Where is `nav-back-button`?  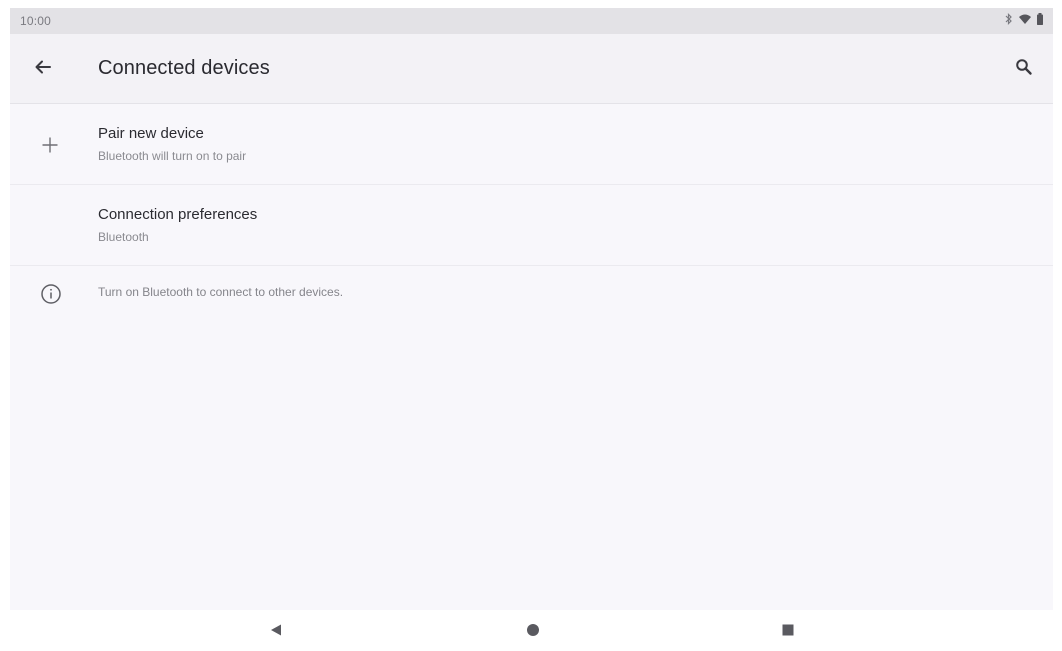
nav-back-button is located at coordinates (276, 632).